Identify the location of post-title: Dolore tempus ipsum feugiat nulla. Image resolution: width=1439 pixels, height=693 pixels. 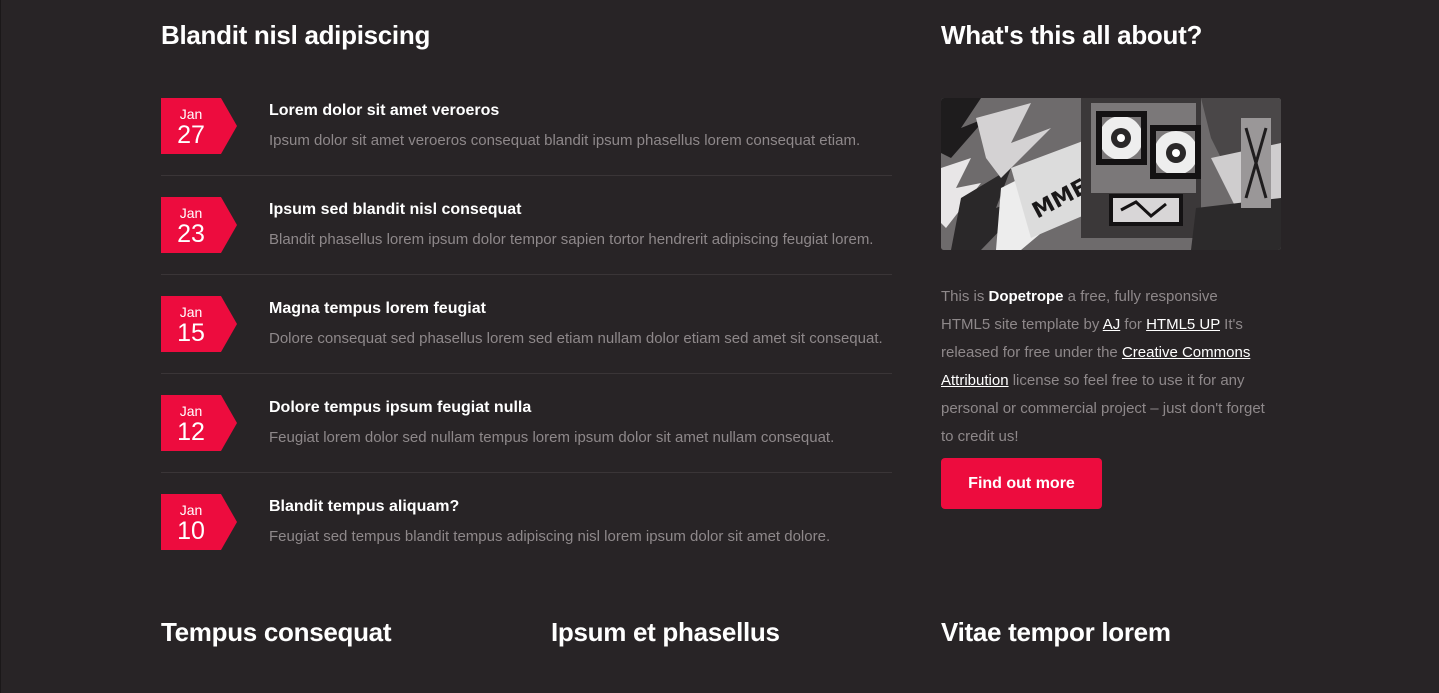
(400, 408).